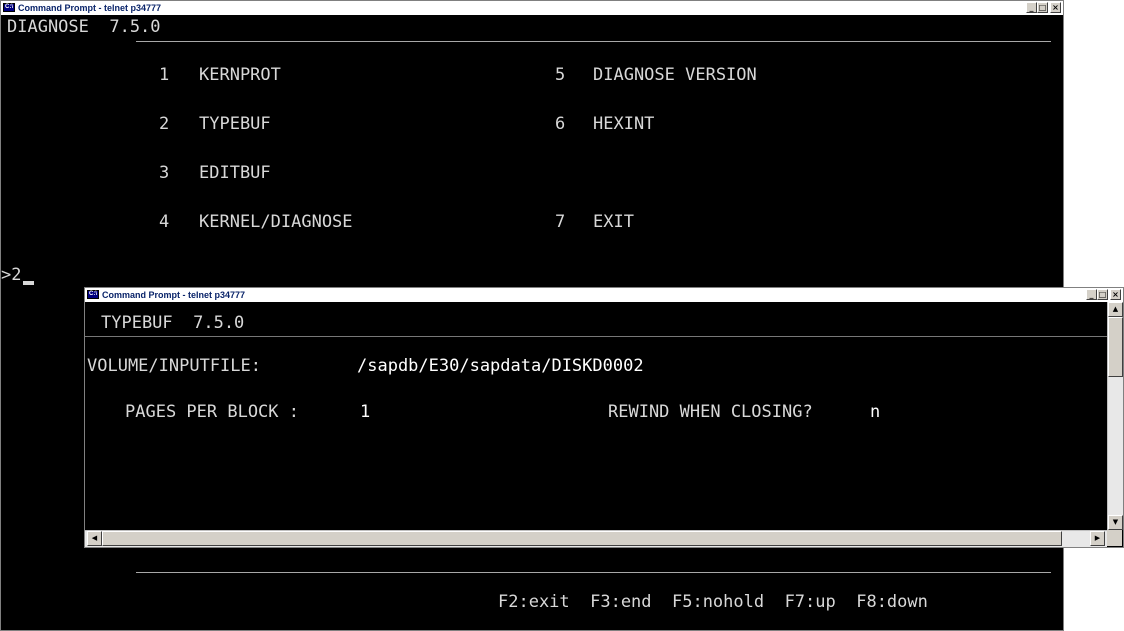 The height and width of the screenshot is (631, 1124). What do you see at coordinates (1115, 416) in the screenshot?
I see `vertical-scrollbar: ▲ ▼` at bounding box center [1115, 416].